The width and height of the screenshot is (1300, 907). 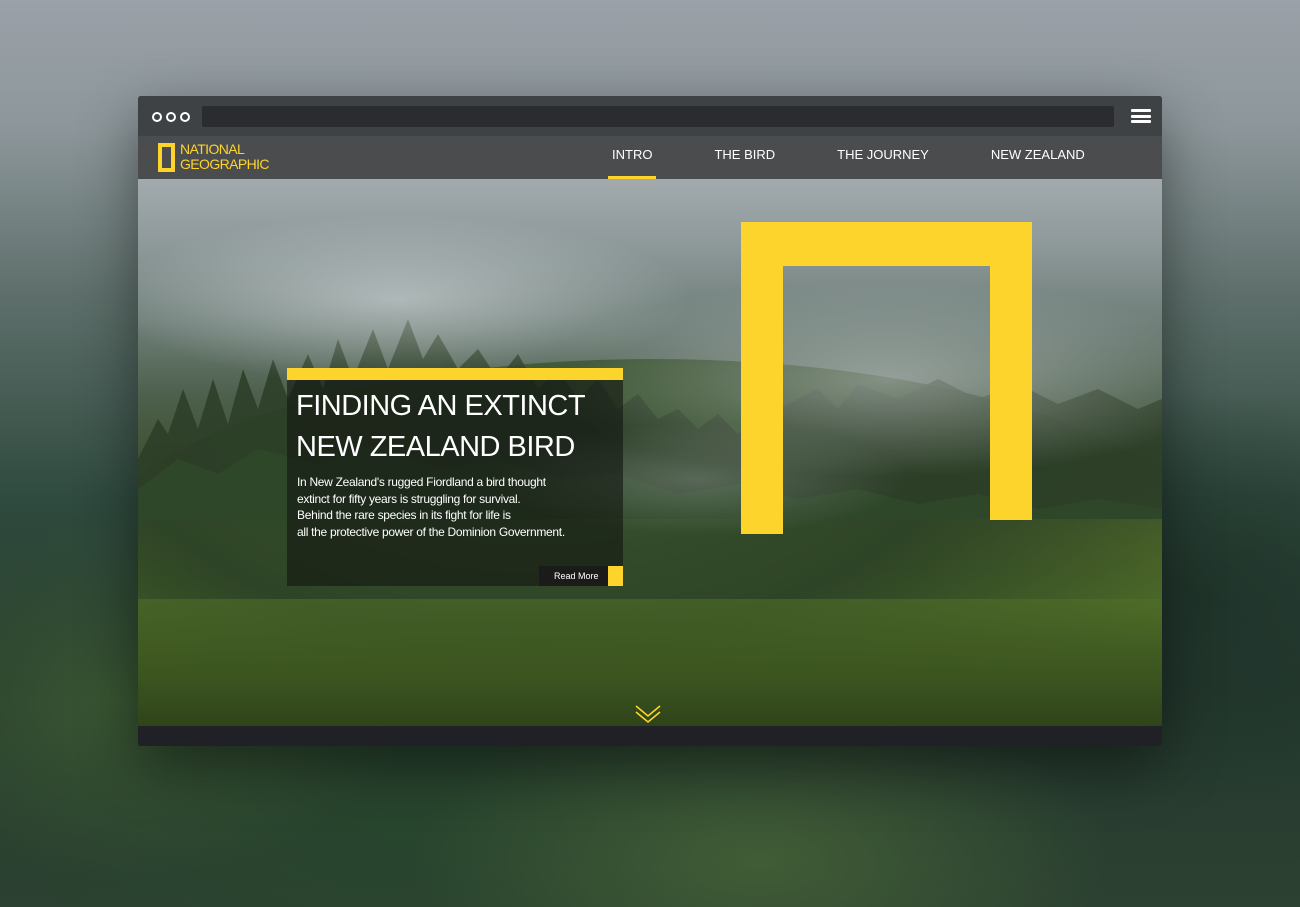 What do you see at coordinates (650, 736) in the screenshot?
I see `window-footer-bar` at bounding box center [650, 736].